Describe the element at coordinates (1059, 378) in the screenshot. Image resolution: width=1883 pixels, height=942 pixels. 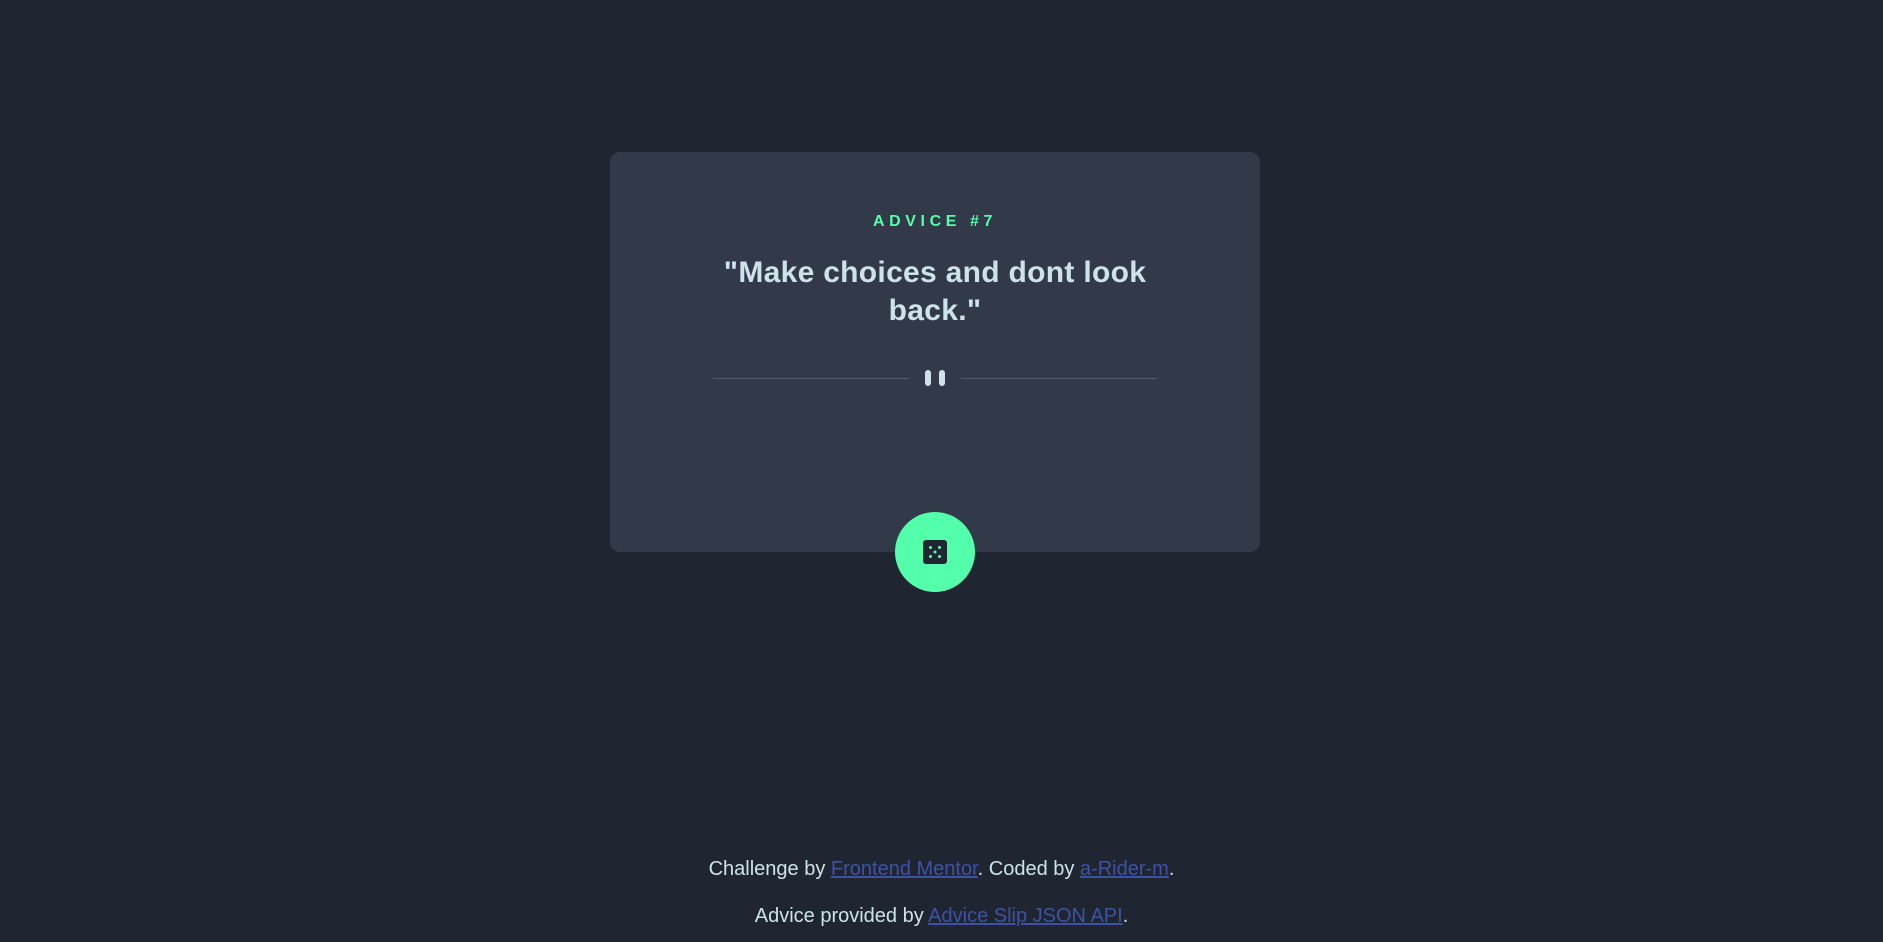
I see `divider-line-right` at that location.